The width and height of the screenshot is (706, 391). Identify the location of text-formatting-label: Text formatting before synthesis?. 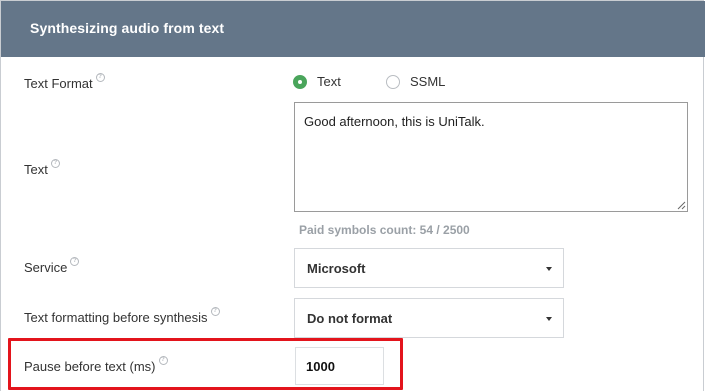
(122, 316).